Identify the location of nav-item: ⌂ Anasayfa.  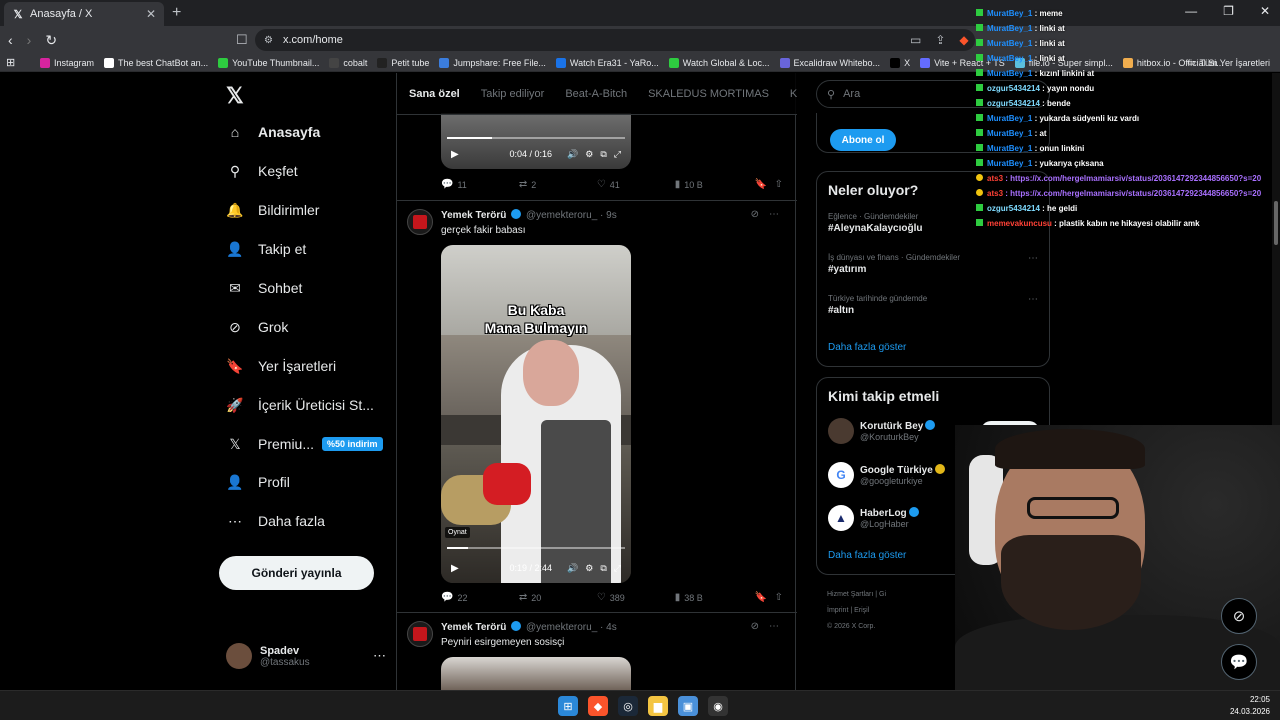
(273, 132).